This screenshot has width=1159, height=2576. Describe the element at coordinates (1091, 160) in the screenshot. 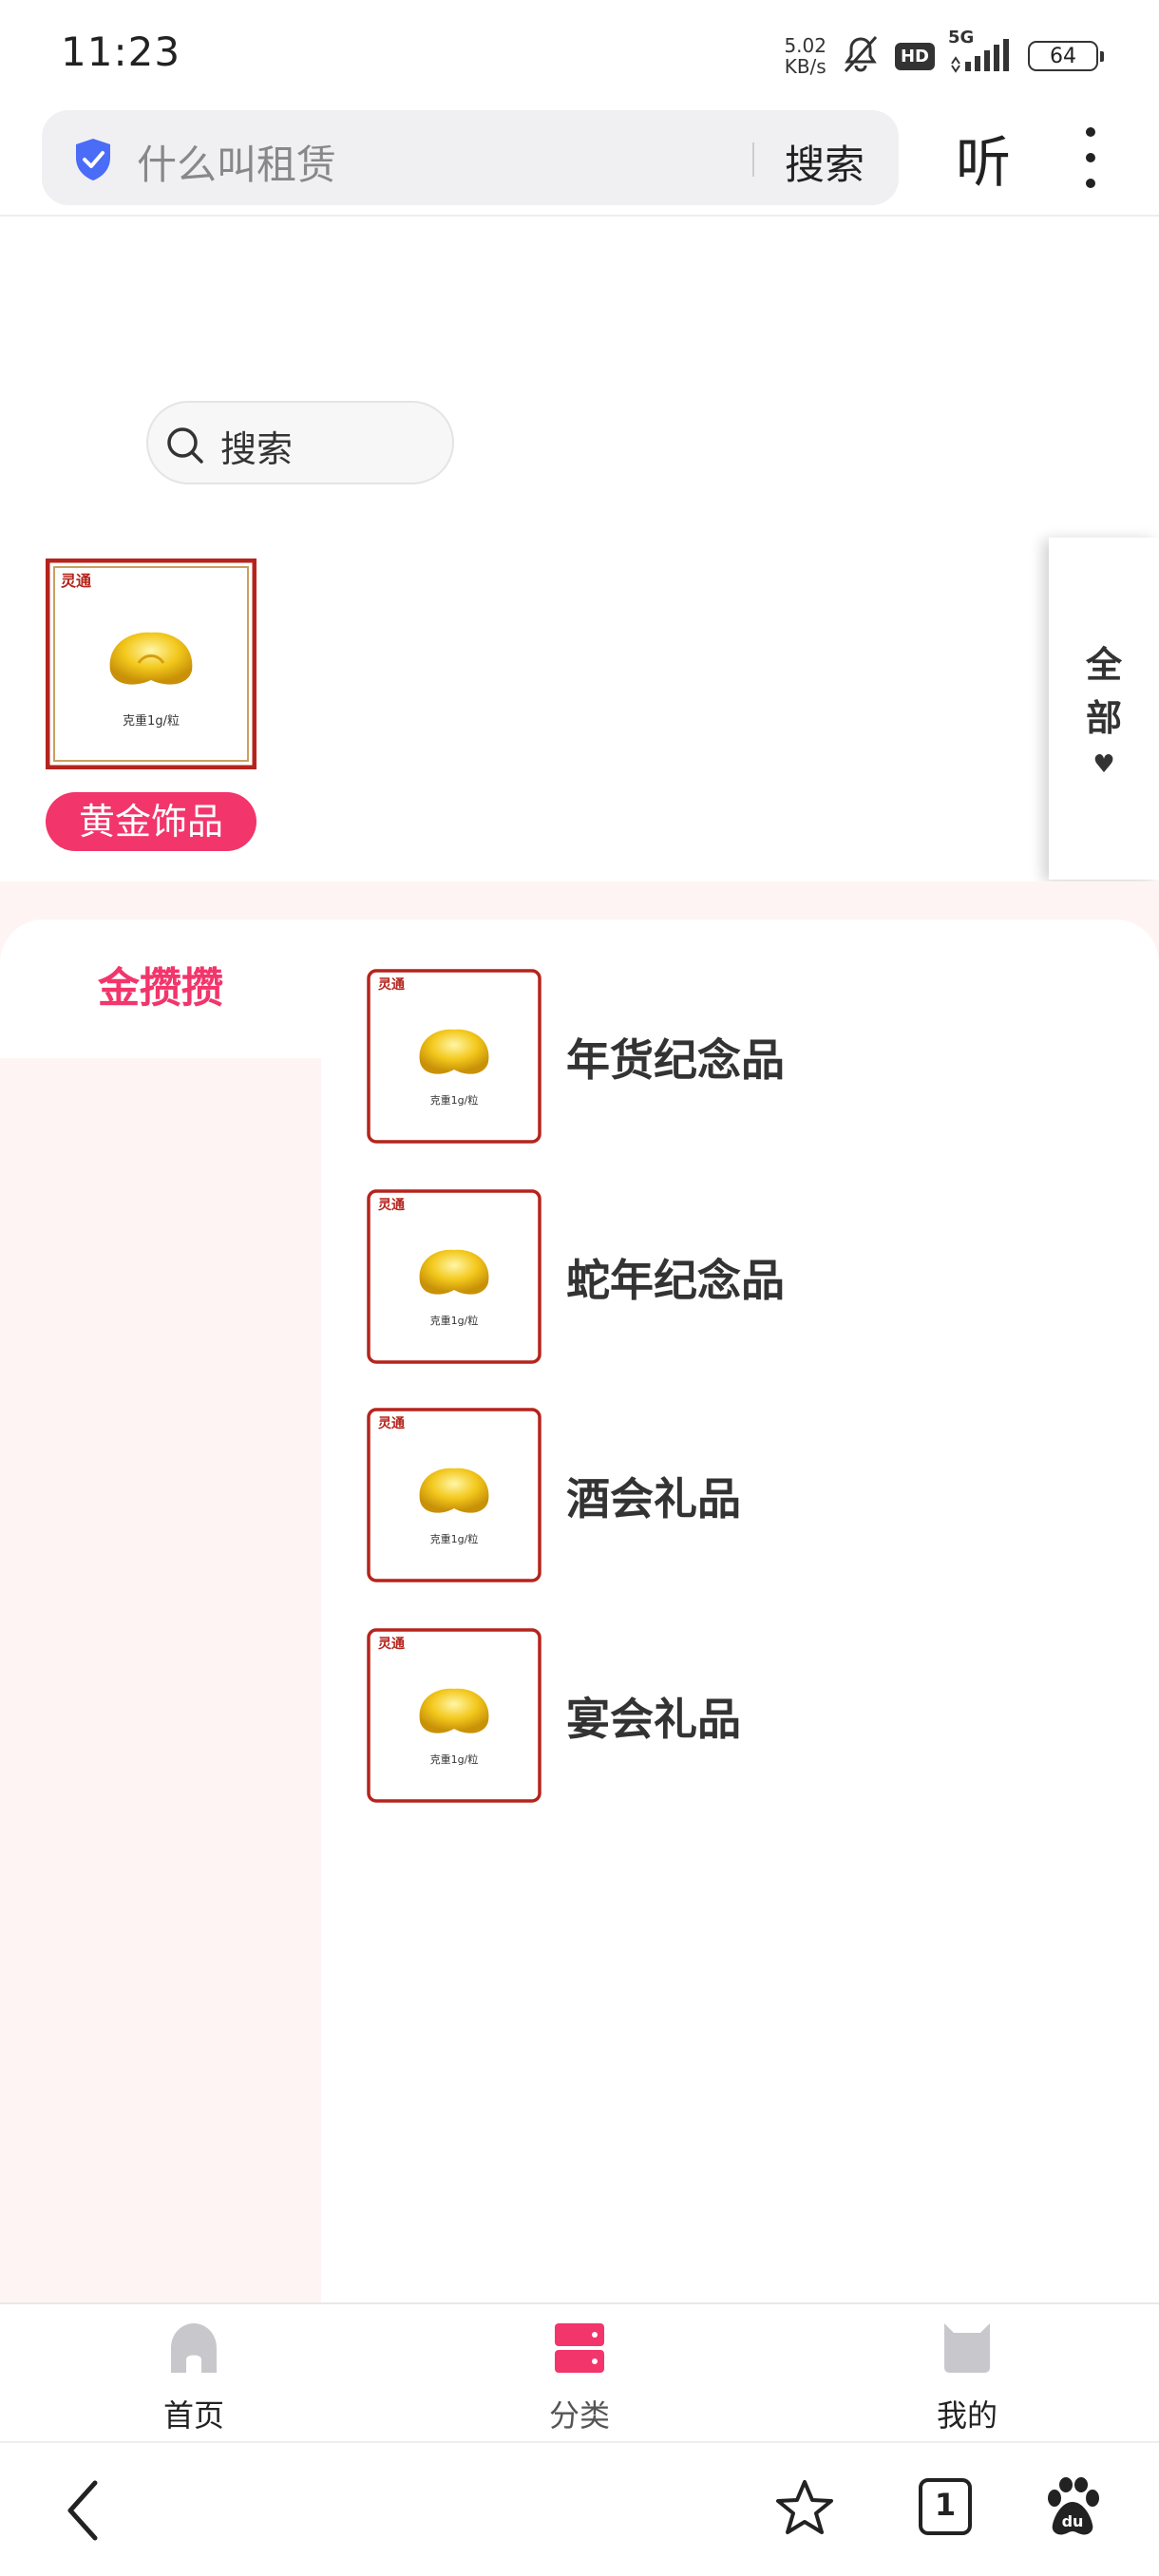

I see `more-menu-icon` at that location.